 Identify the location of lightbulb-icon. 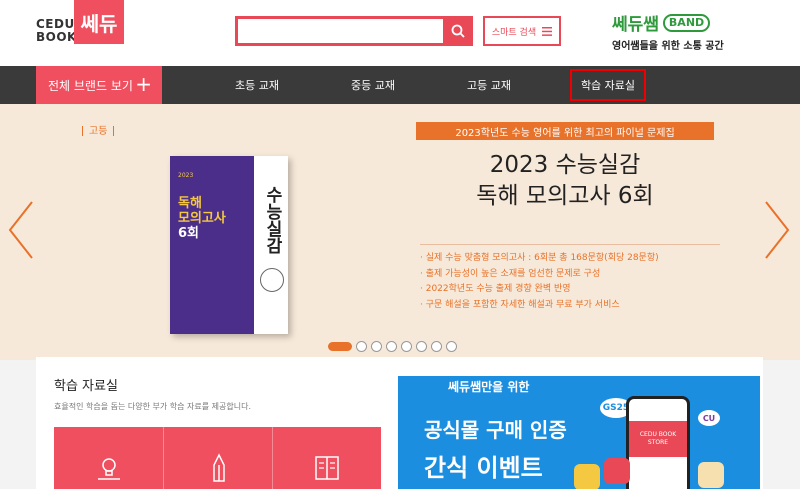
(109, 468).